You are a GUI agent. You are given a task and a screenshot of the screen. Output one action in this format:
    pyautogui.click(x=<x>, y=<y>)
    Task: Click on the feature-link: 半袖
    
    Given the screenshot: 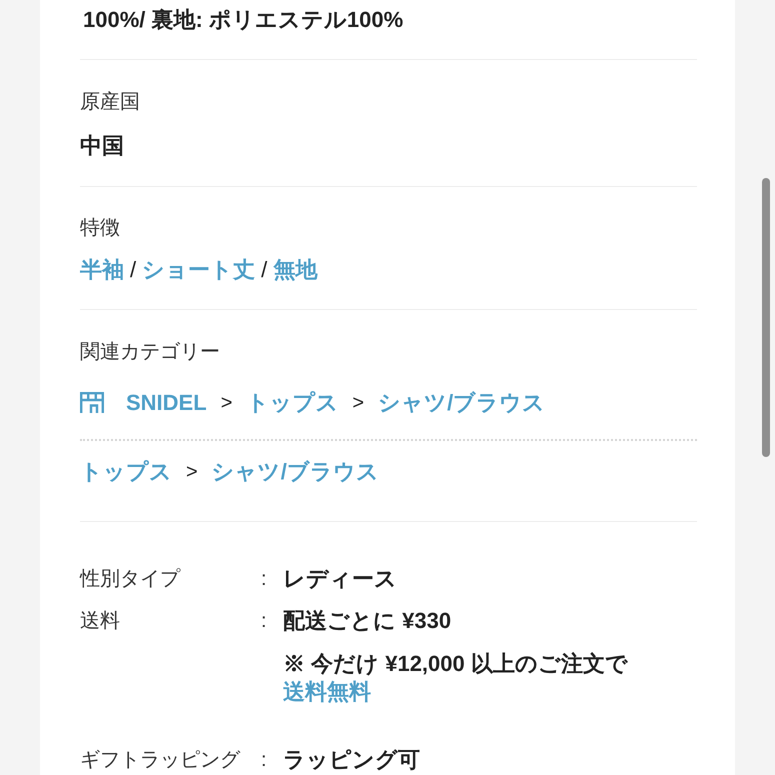 What is the action you would take?
    pyautogui.click(x=102, y=270)
    